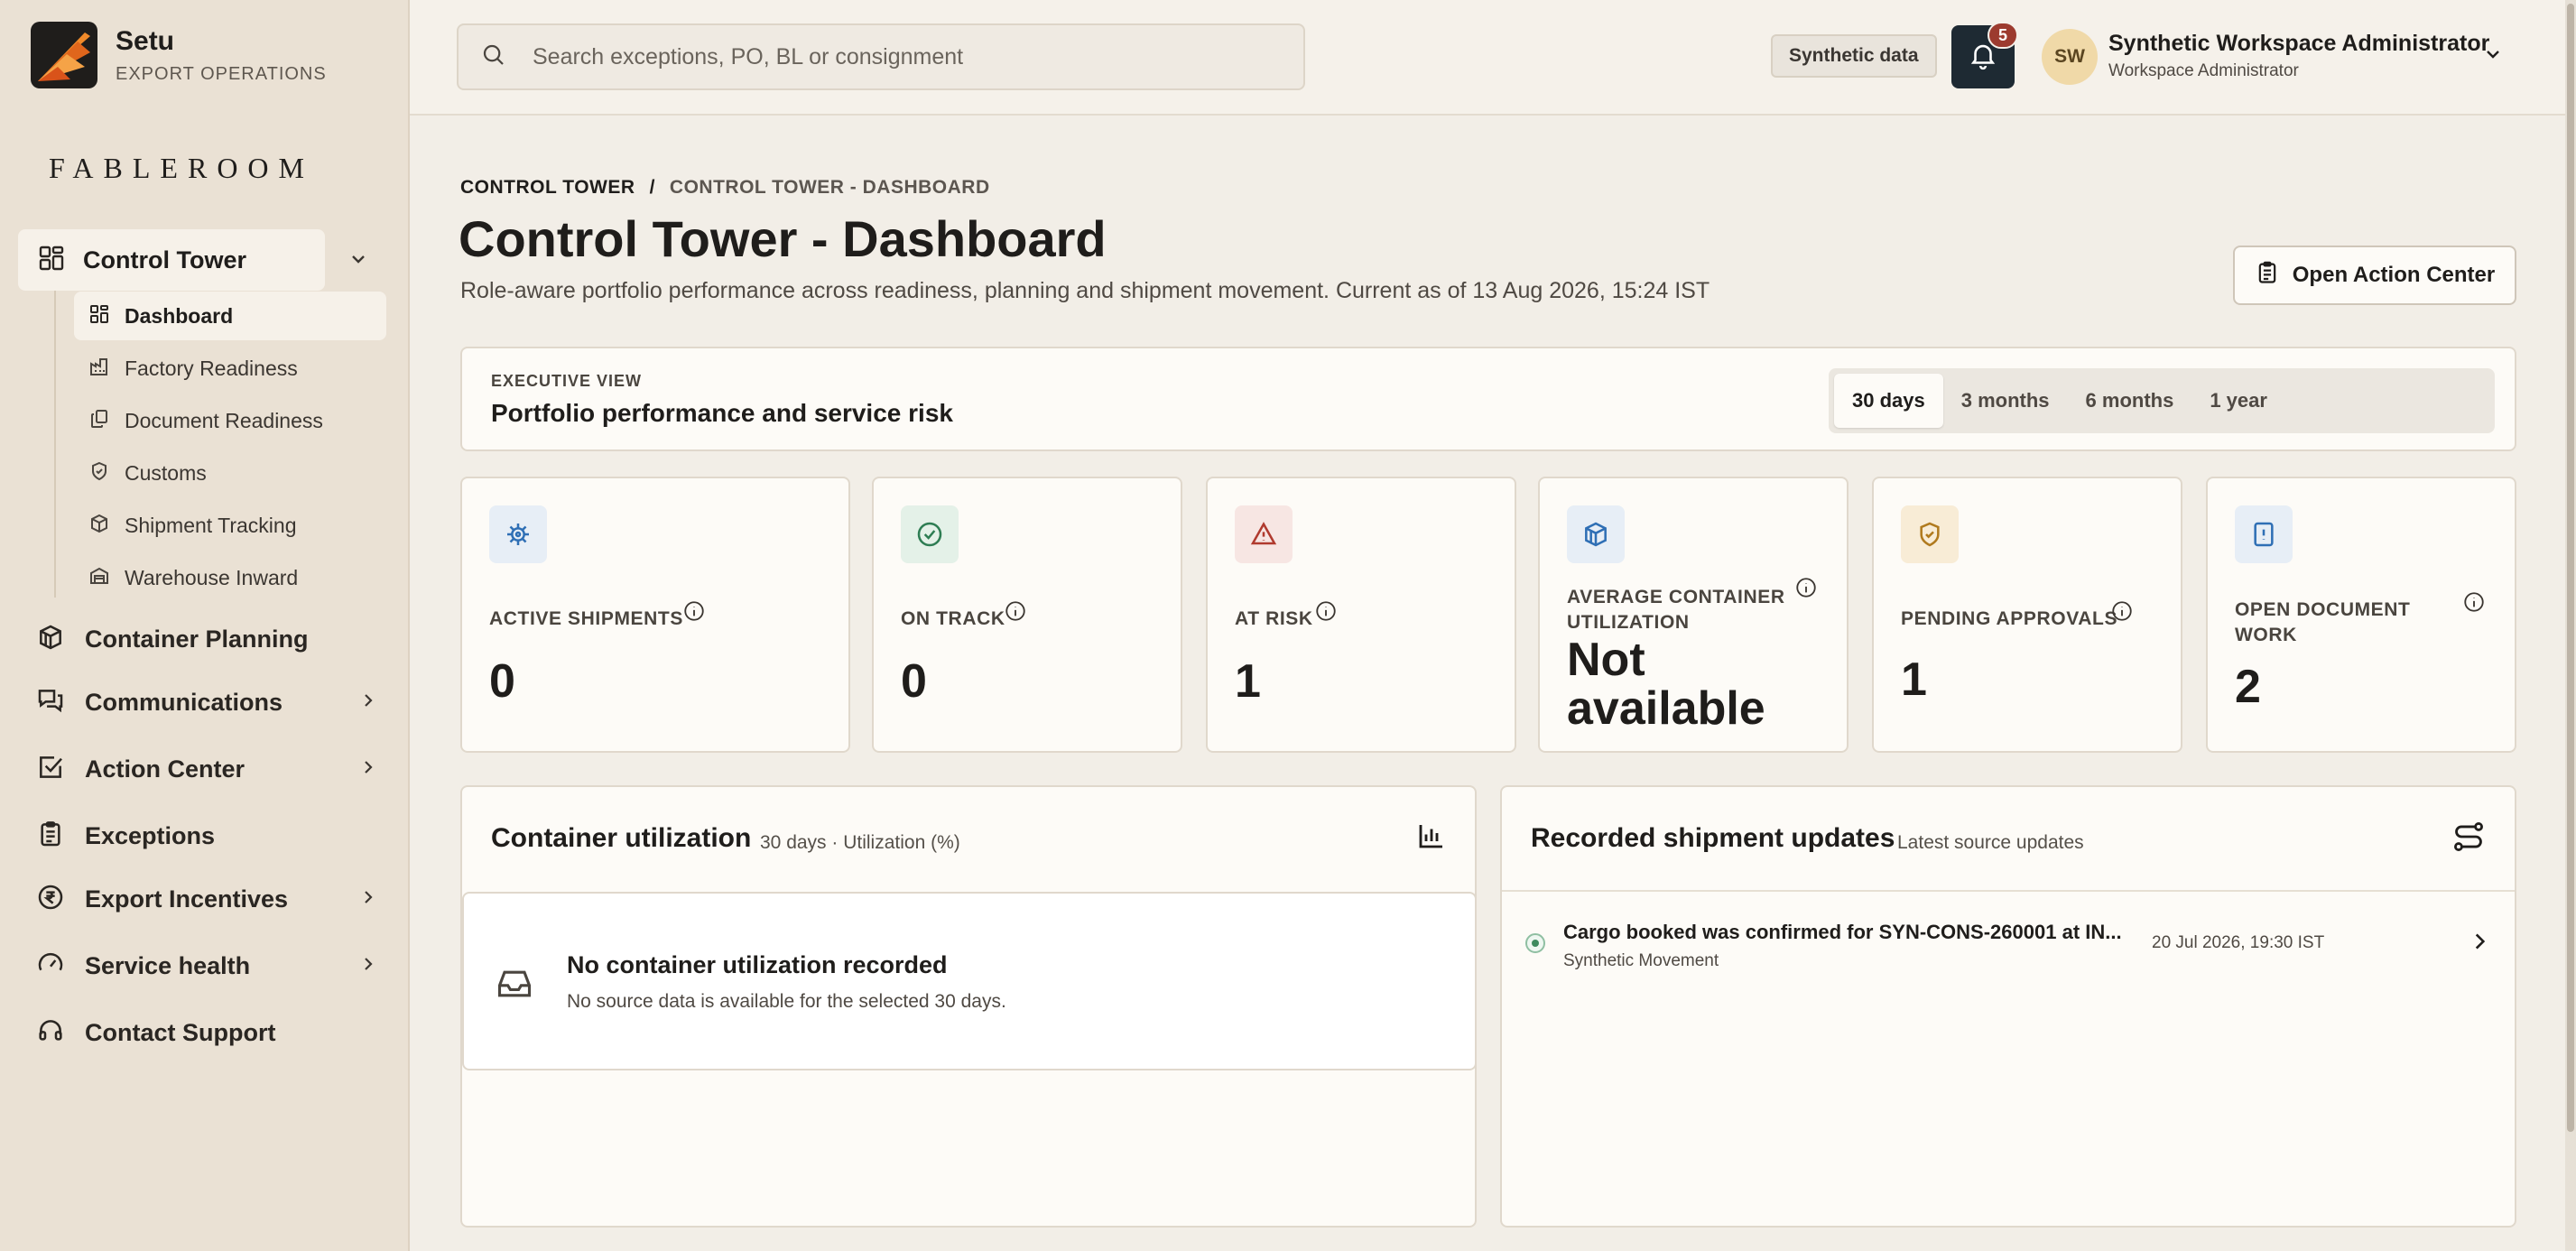 This screenshot has width=2576, height=1251. Describe the element at coordinates (181, 168) in the screenshot. I see `org-wordmark: FABLEROOM` at that location.